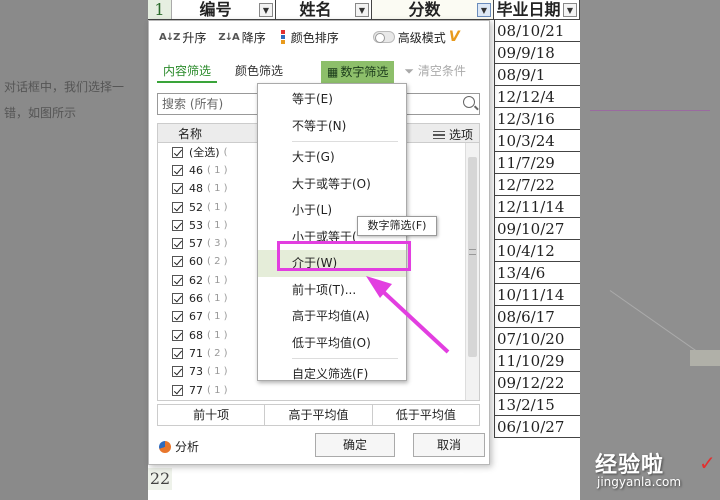  What do you see at coordinates (707, 463) in the screenshot?
I see `check-icon: ✓` at bounding box center [707, 463].